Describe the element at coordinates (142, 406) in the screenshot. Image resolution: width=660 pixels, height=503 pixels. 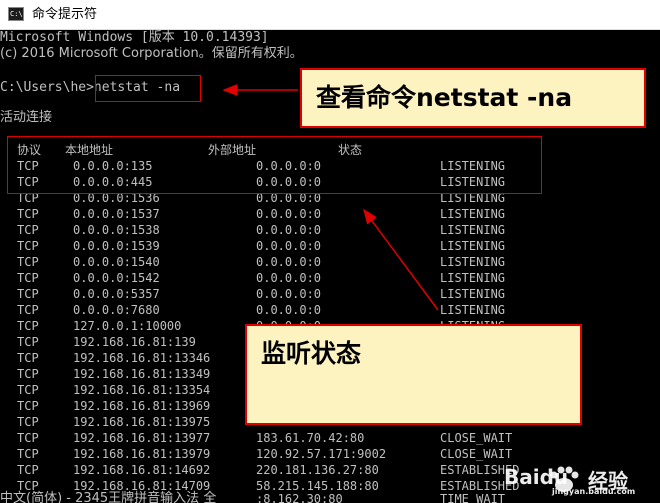
I see `row-local-address: 192.168.16.81:13969` at that location.